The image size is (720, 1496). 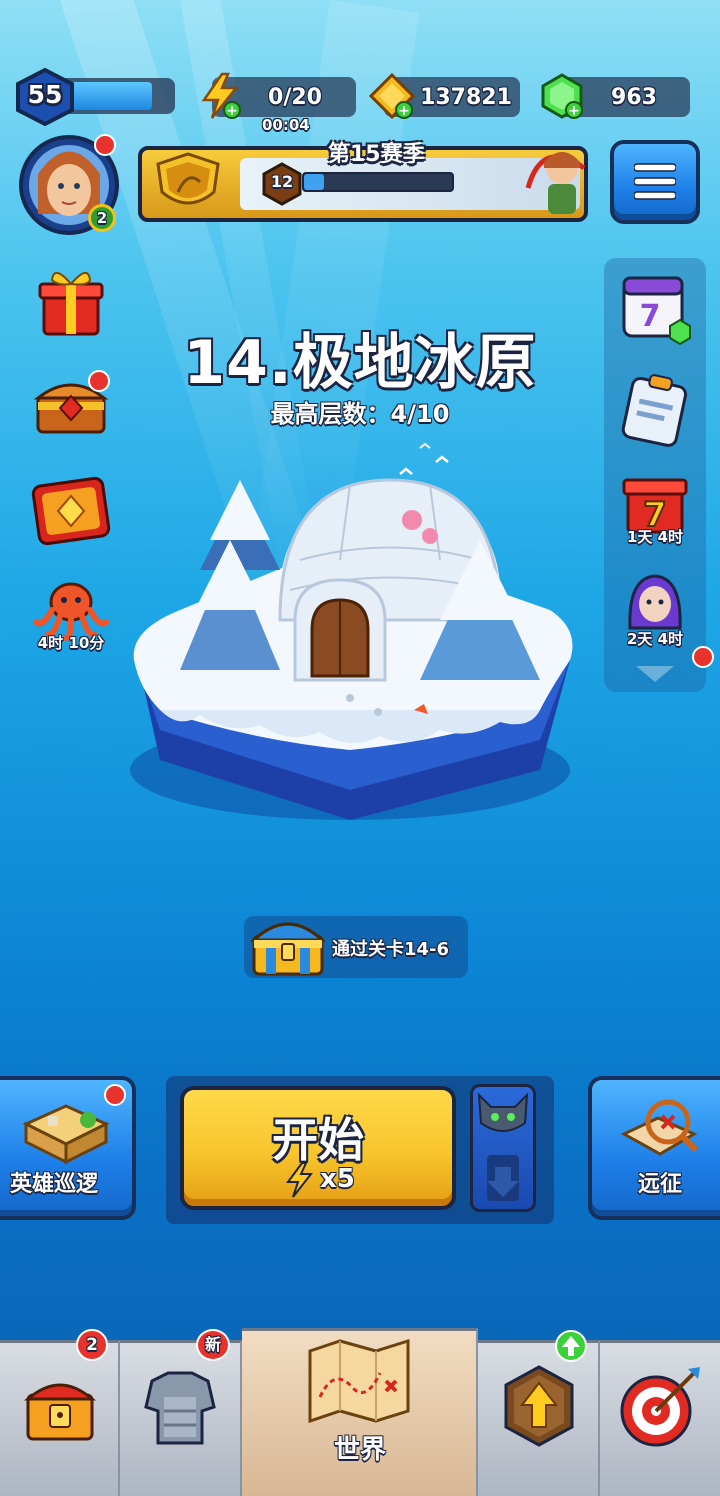 What do you see at coordinates (300, 1180) in the screenshot?
I see `energy-cost-icon` at bounding box center [300, 1180].